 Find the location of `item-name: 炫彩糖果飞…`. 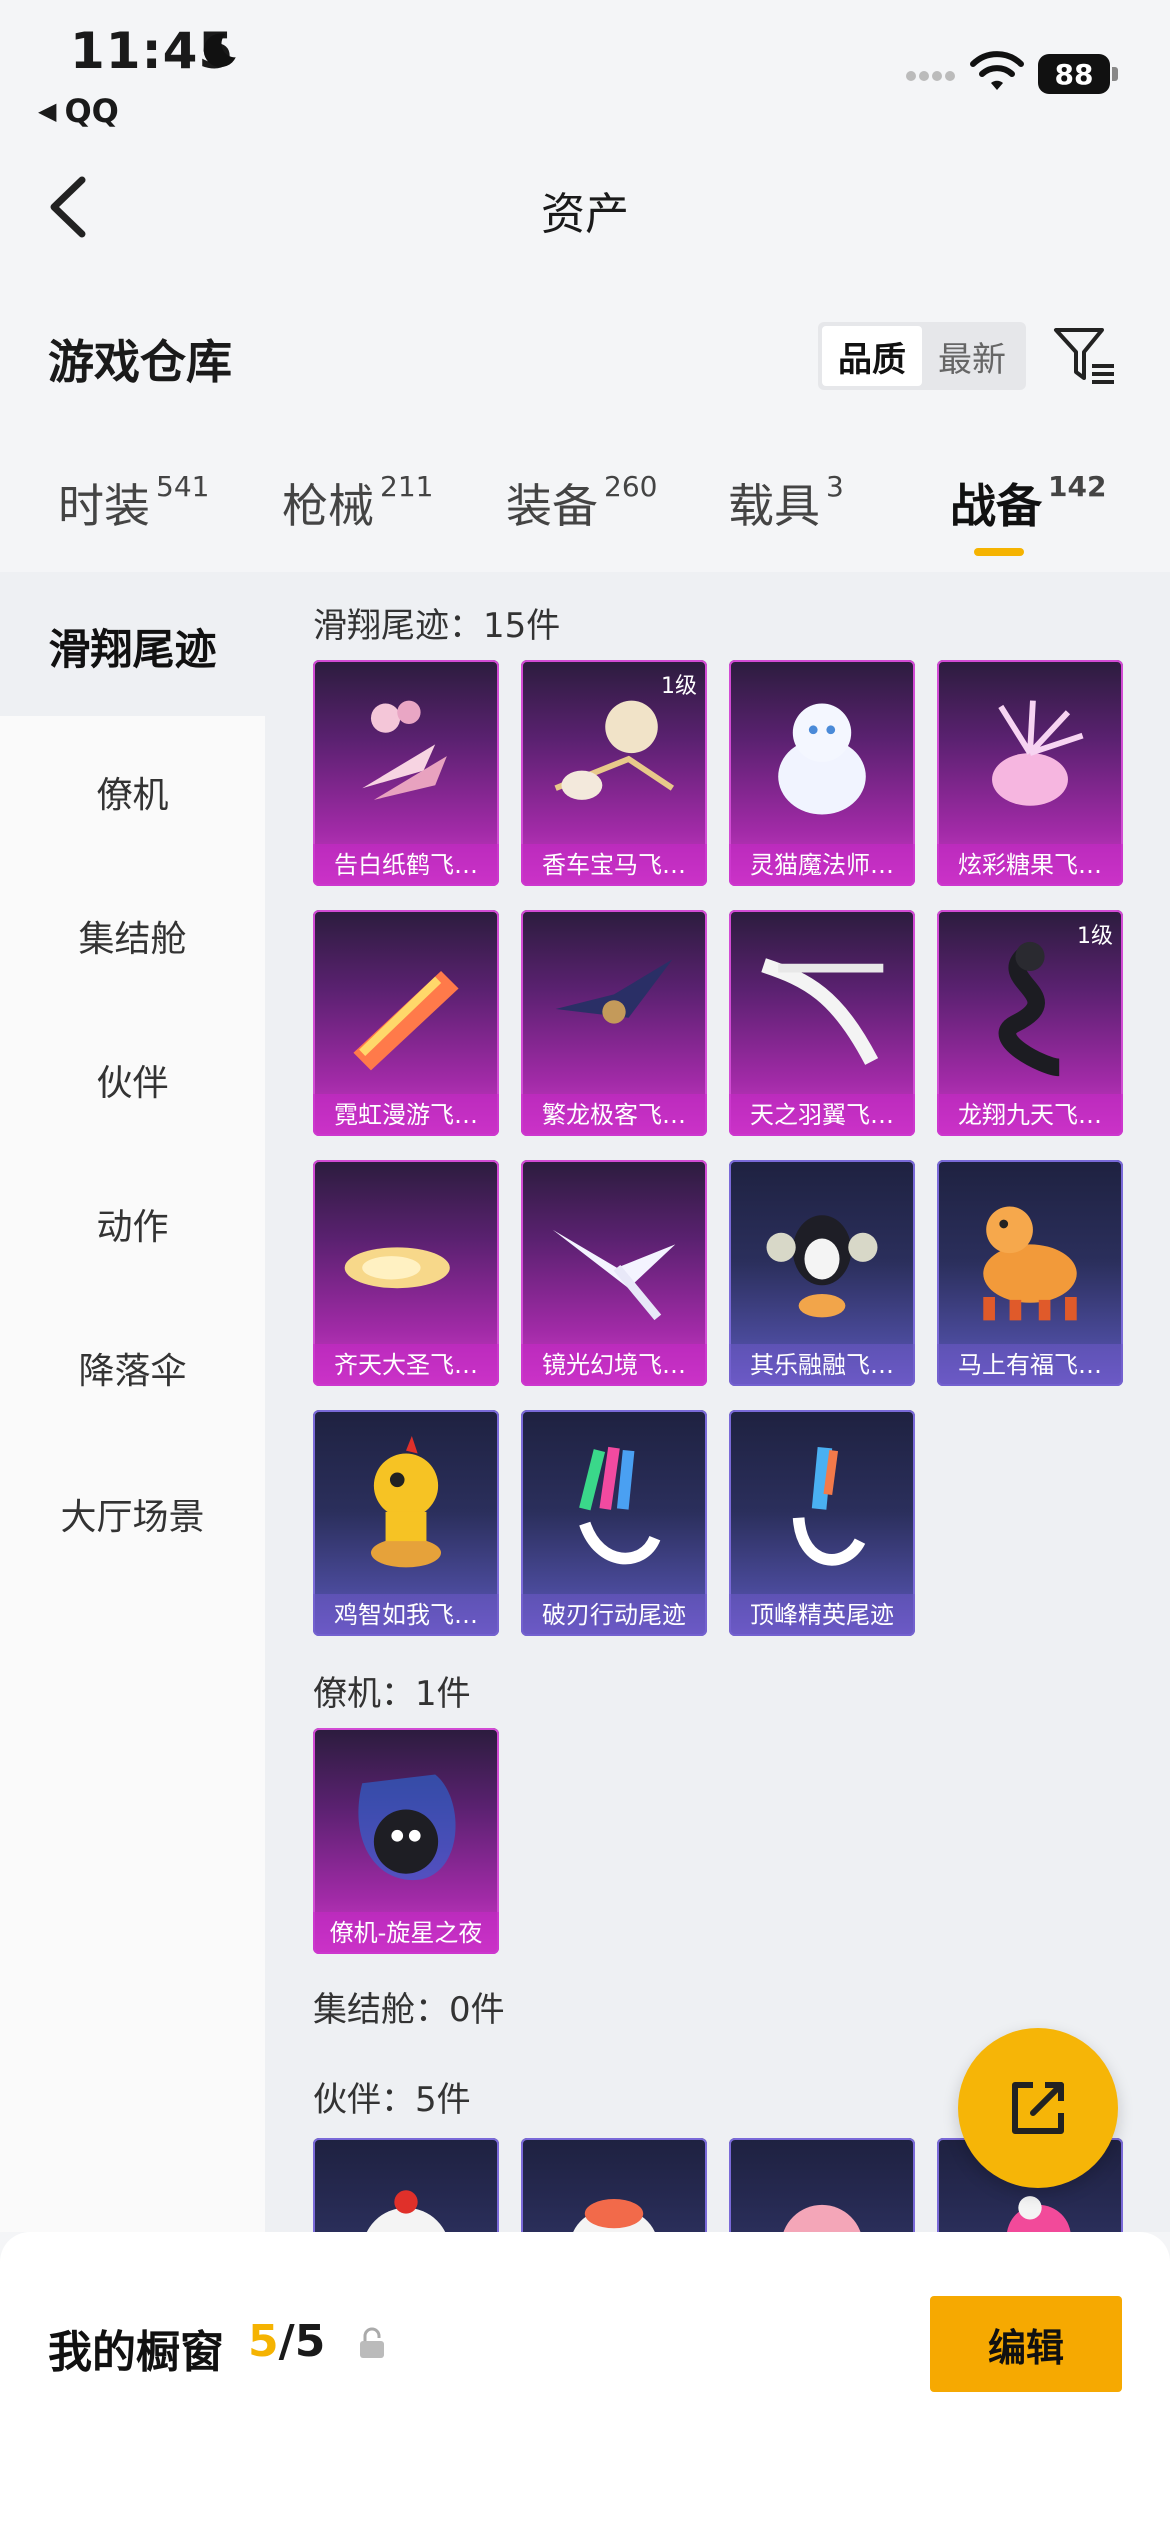

item-name: 炫彩糖果飞… is located at coordinates (1030, 865).